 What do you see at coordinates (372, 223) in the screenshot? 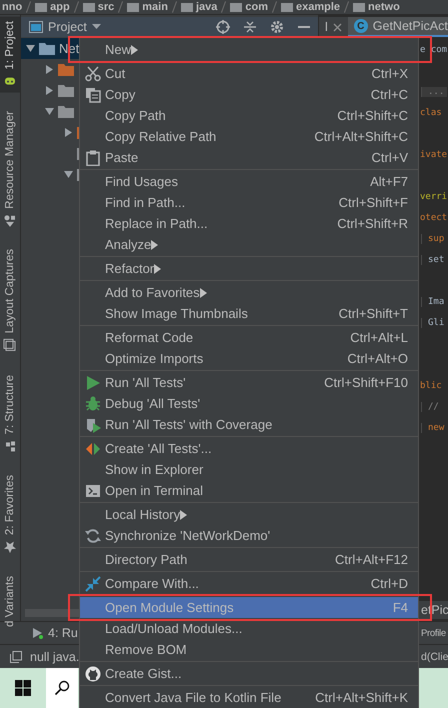
I see `shortcut-text: Ctrl+Shift+R` at bounding box center [372, 223].